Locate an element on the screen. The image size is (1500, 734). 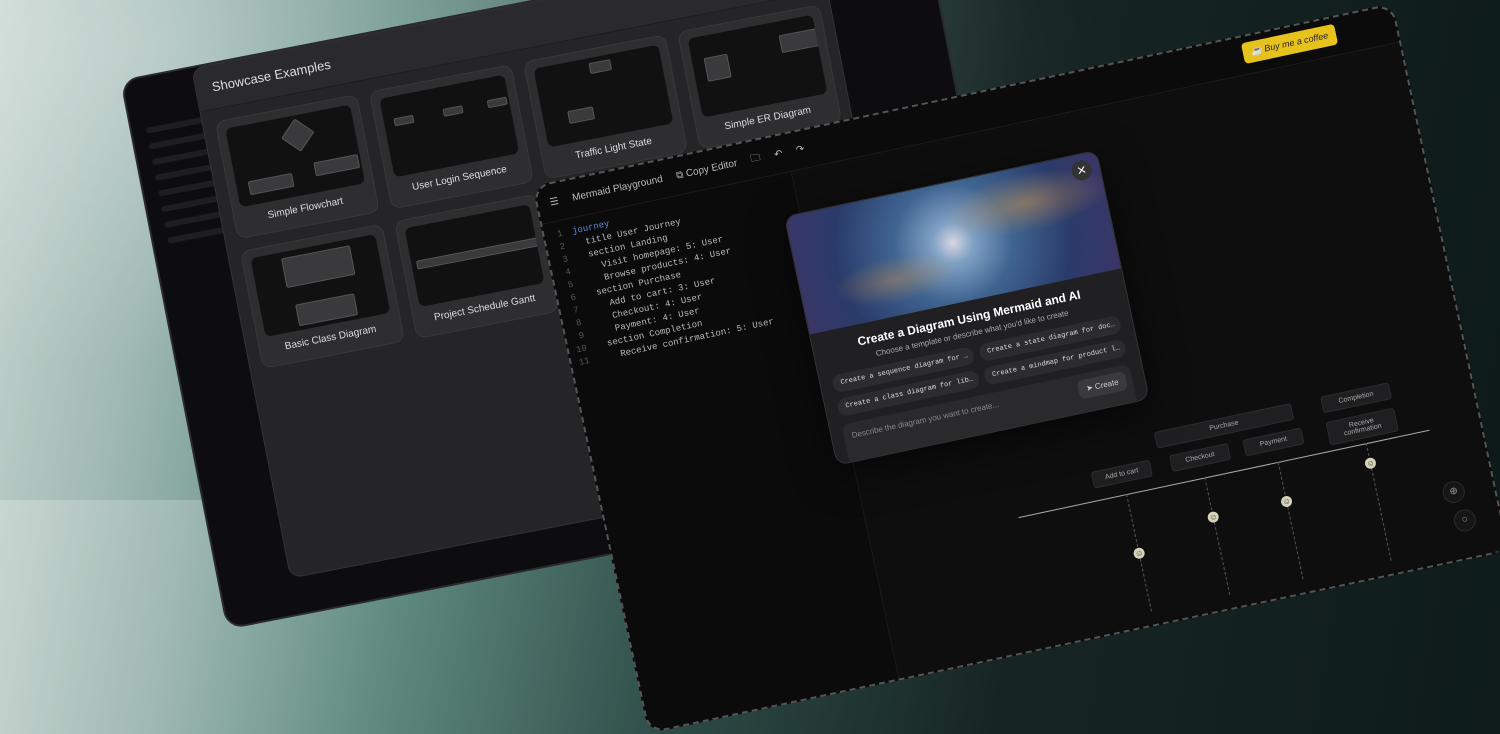
example-card-flowchart: Simple Flowchart is located at coordinates (297, 167).